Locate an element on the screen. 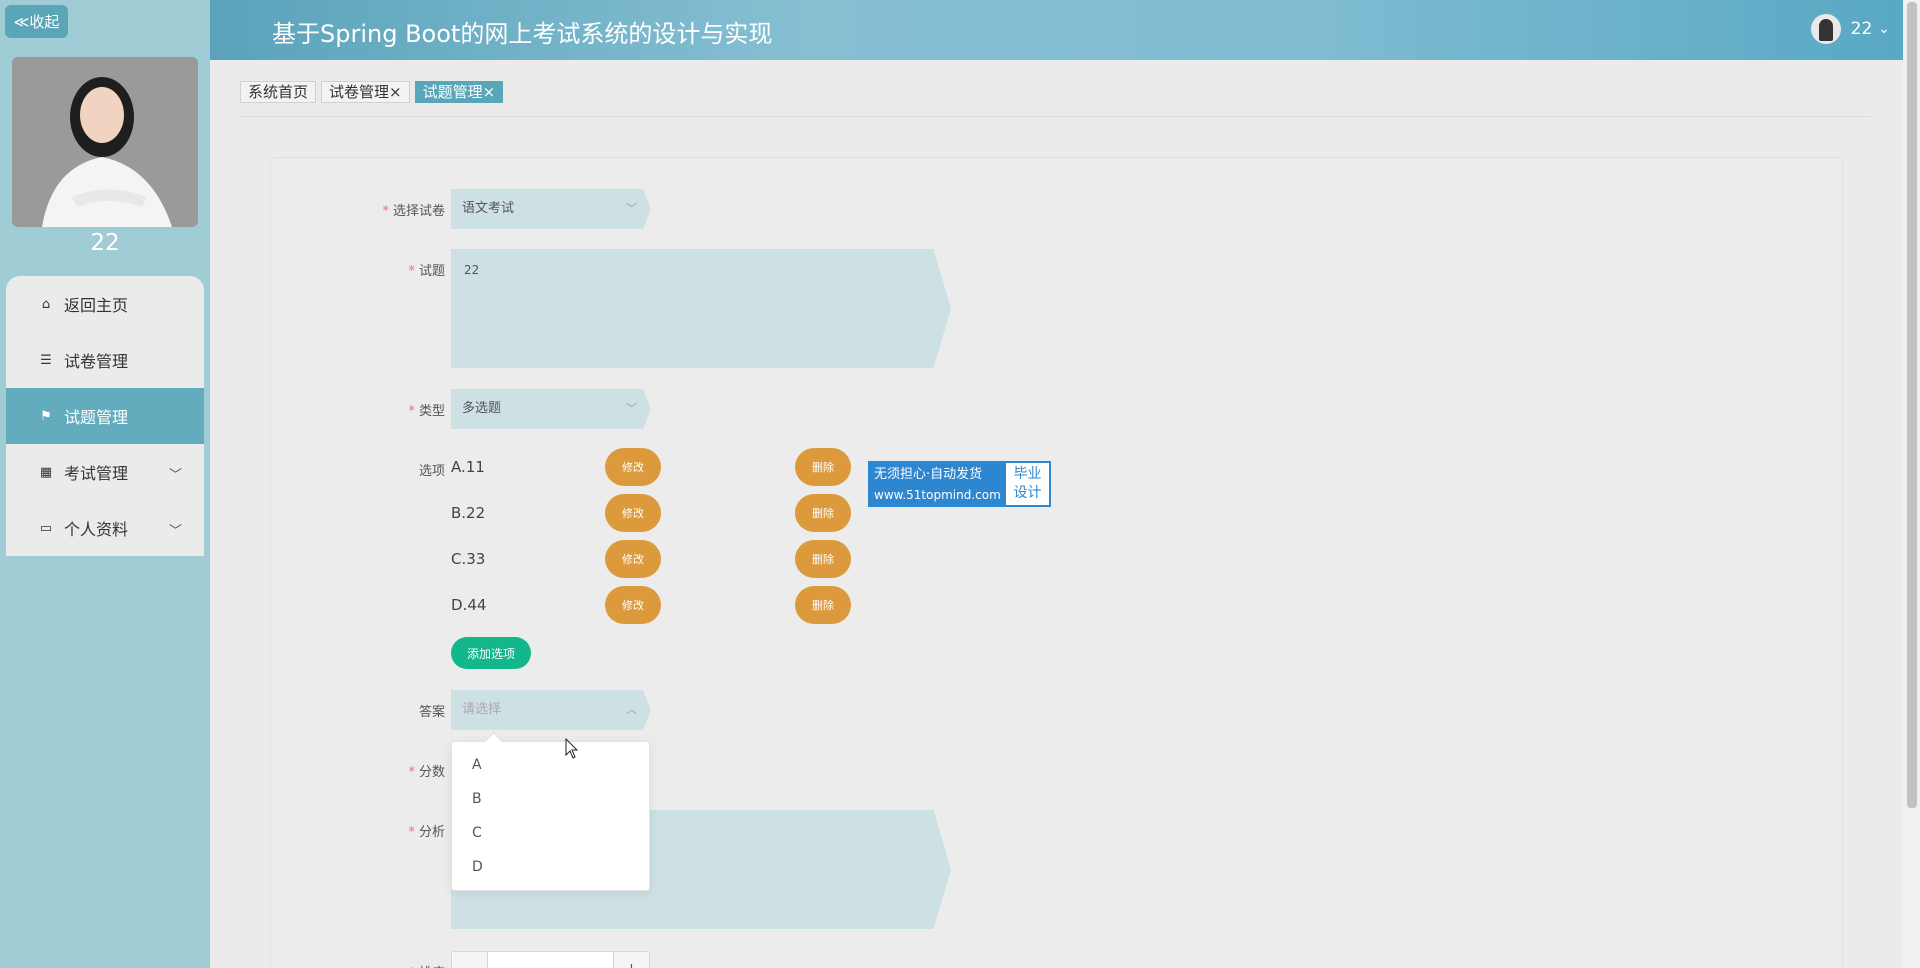 The width and height of the screenshot is (1920, 968). scrollbar-thumb is located at coordinates (1912, 405).